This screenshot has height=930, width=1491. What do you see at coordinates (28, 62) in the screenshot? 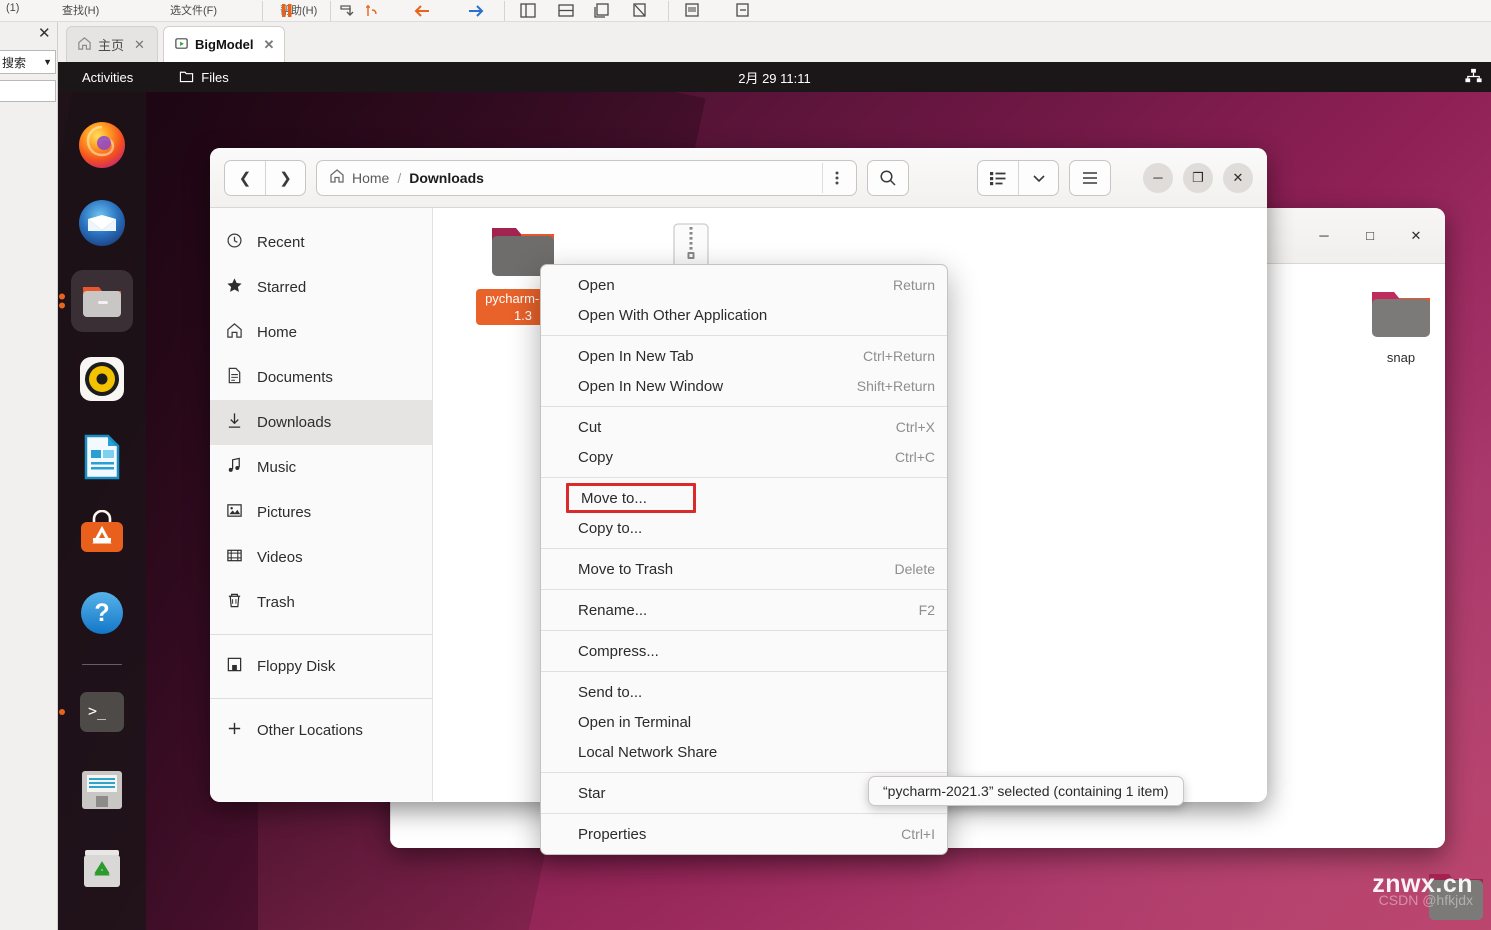
I see `search-dropdown: 搜索 ▼` at bounding box center [28, 62].